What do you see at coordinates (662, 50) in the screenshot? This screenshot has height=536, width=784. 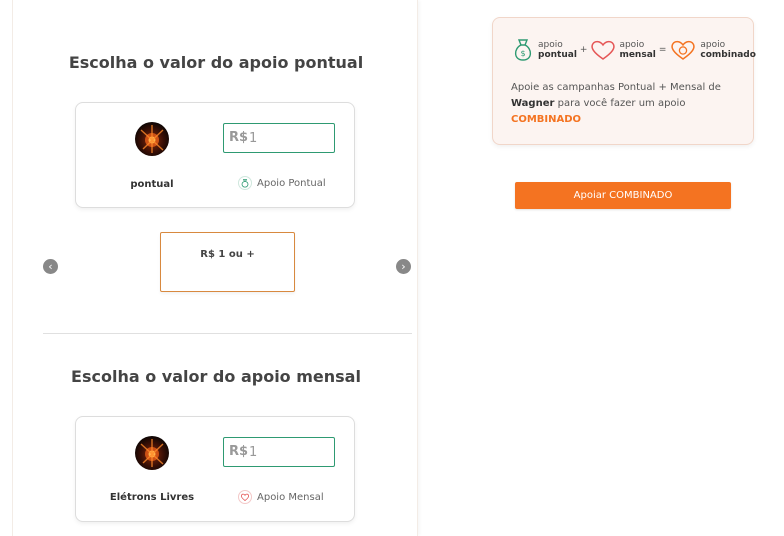 I see `equals-sign: =` at bounding box center [662, 50].